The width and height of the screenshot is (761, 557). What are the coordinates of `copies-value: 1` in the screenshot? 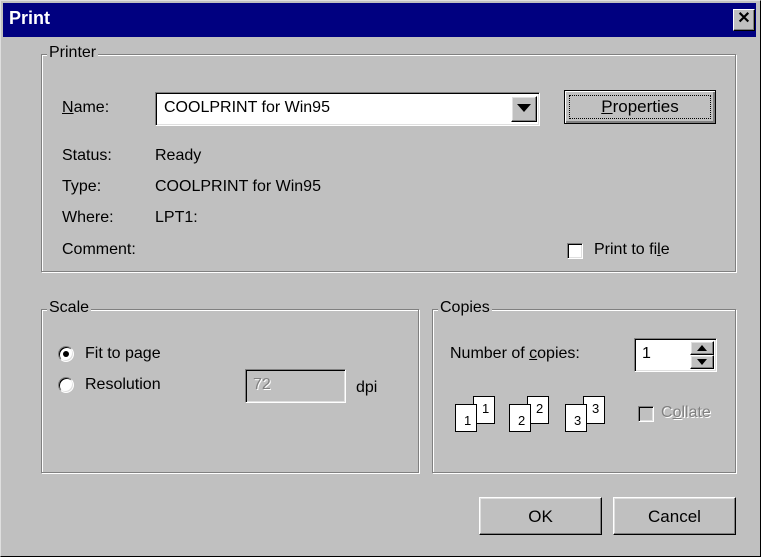 It's located at (646, 353).